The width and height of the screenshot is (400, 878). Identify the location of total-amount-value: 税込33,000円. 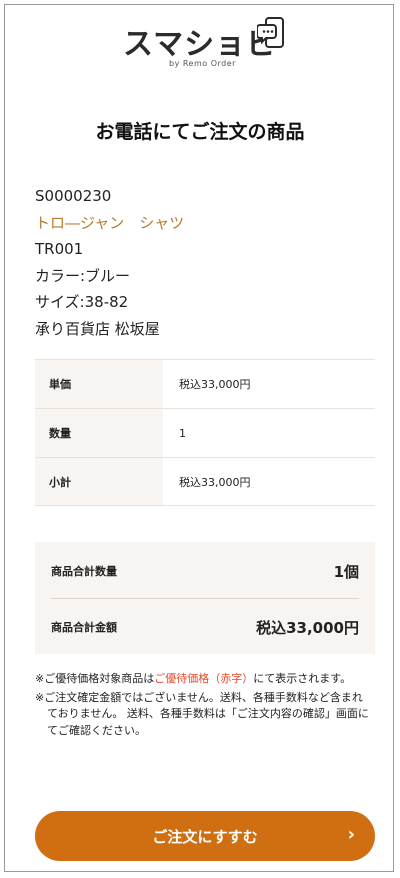
(307, 627).